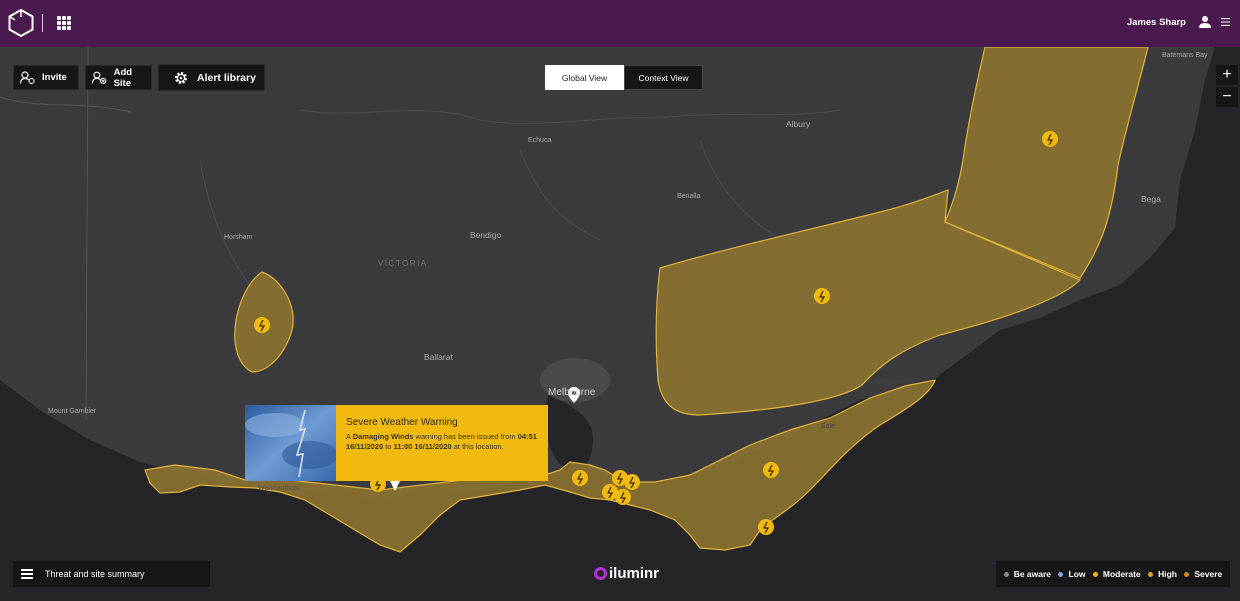  Describe the element at coordinates (402, 422) in the screenshot. I see `popup-title: Severe Weather Warning` at that location.